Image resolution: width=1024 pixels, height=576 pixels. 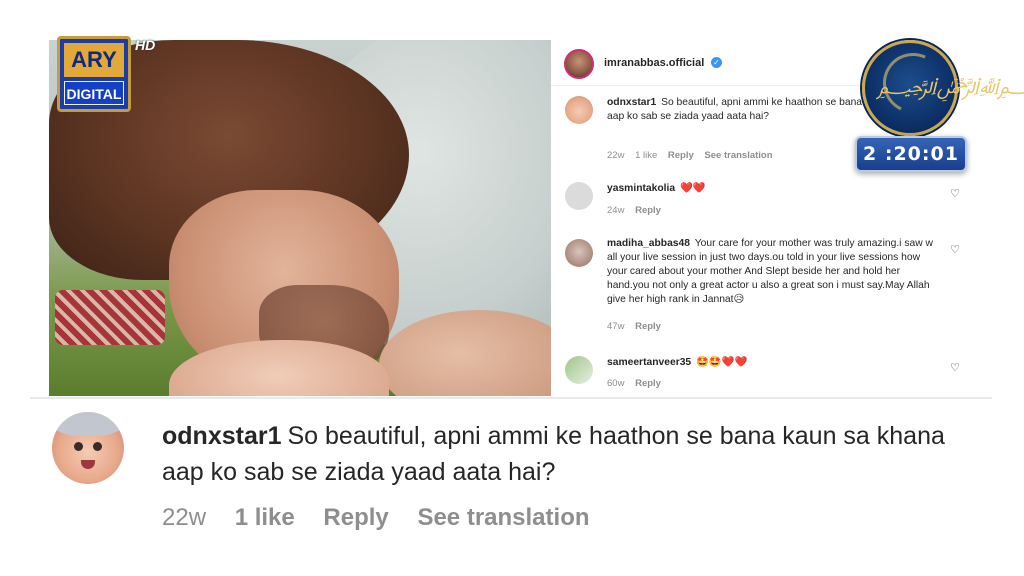 What do you see at coordinates (94, 60) in the screenshot?
I see `ary-logo-top: ARY` at bounding box center [94, 60].